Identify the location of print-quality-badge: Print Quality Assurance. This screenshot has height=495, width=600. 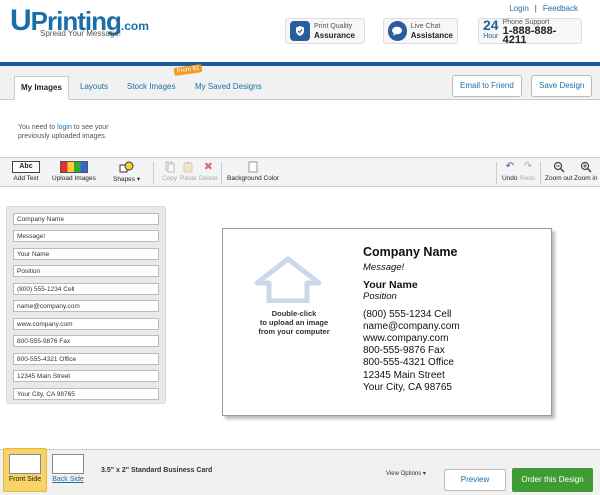
(325, 31).